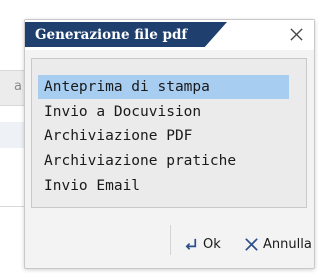 The height and width of the screenshot is (275, 323). What do you see at coordinates (13, 135) in the screenshot?
I see `background-row` at bounding box center [13, 135].